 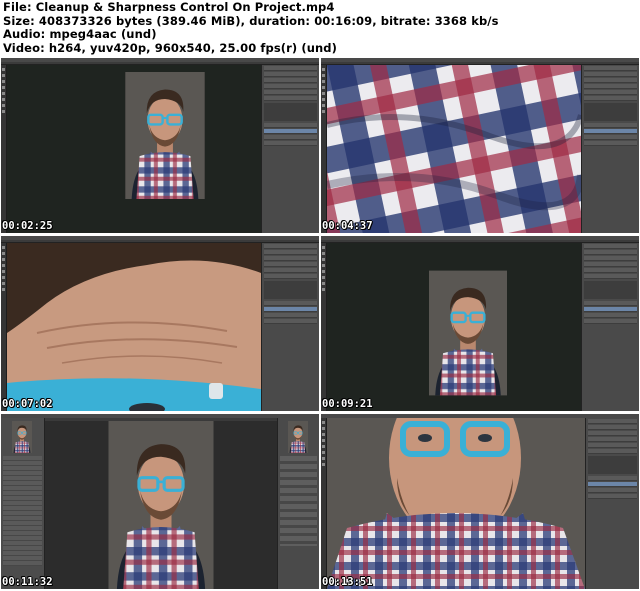 I want to click on thumbnail-2: 00:04:37, so click(x=480, y=145).